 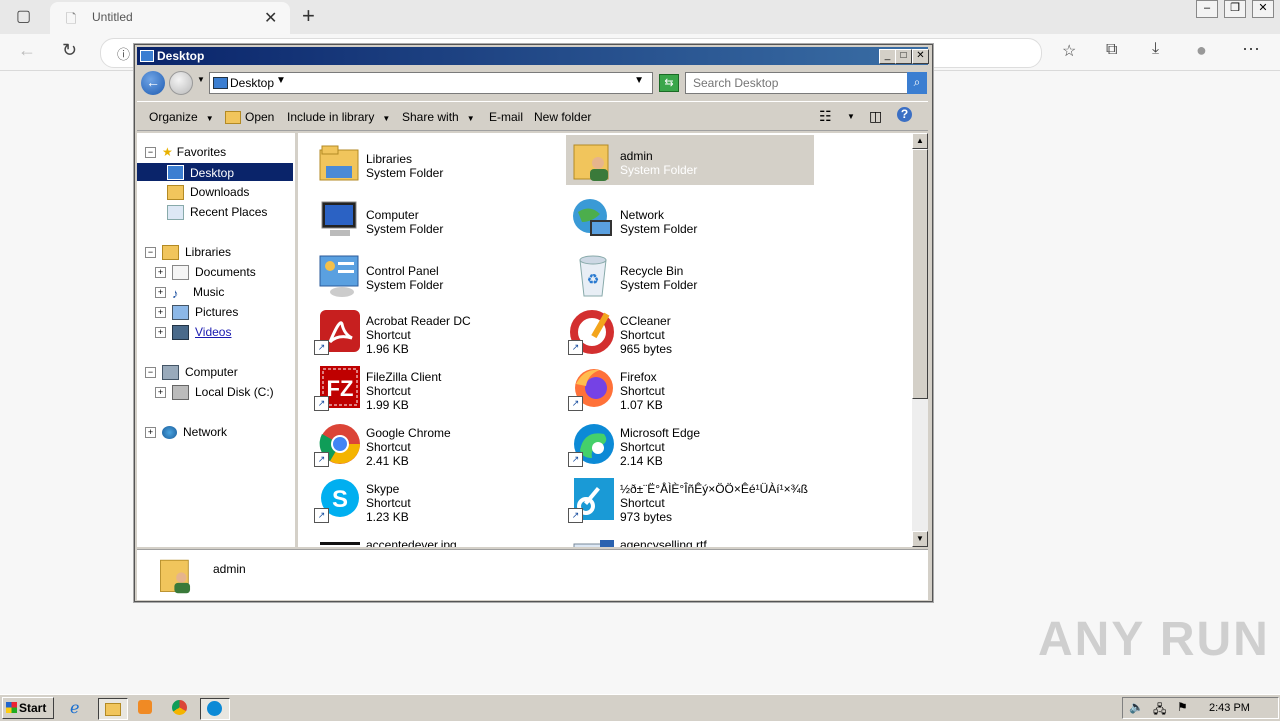 What do you see at coordinates (1201, 50) in the screenshot?
I see `profile-avatar-icon: ●` at bounding box center [1201, 50].